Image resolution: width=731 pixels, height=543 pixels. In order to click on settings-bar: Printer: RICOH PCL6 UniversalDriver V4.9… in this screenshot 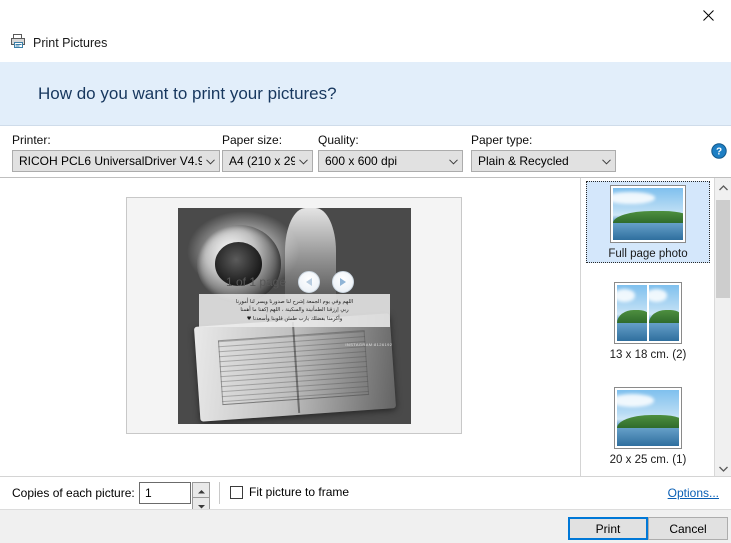, I will do `click(365, 152)`.